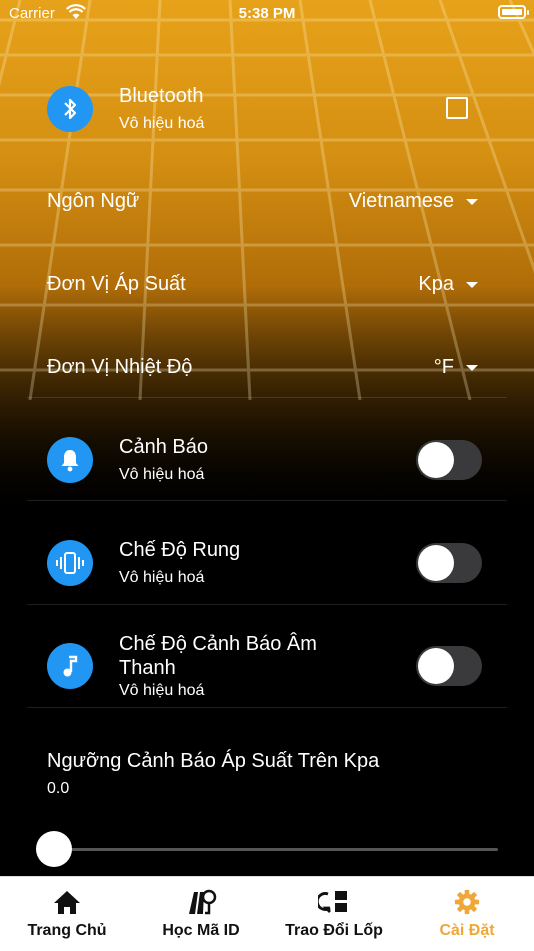 Image resolution: width=534 pixels, height=951 pixels. What do you see at coordinates (116, 284) in the screenshot?
I see `pressure-unit-label: Đơn Vị Áp Suất` at bounding box center [116, 284].